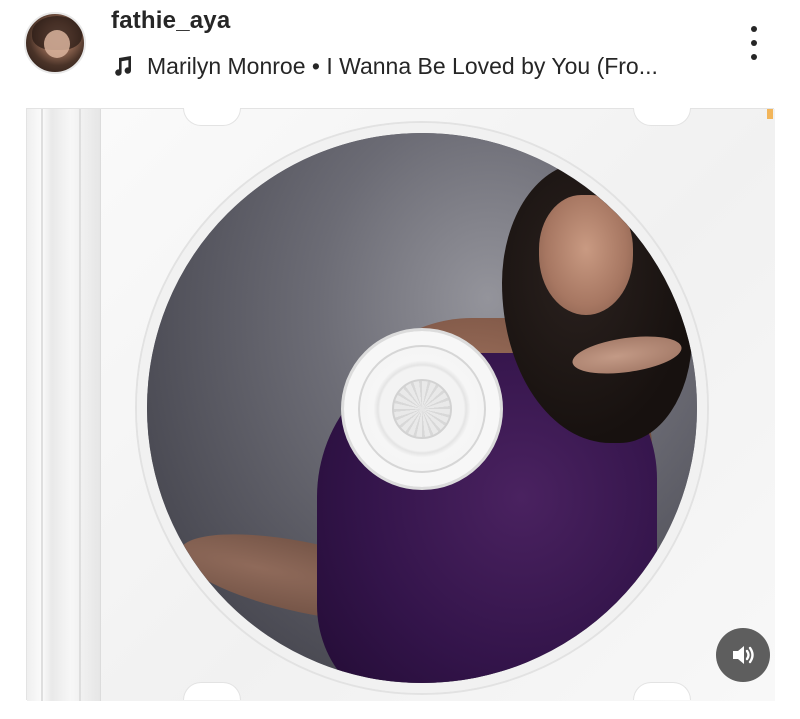 The width and height of the screenshot is (800, 719). I want to click on more-options-button, so click(754, 43).